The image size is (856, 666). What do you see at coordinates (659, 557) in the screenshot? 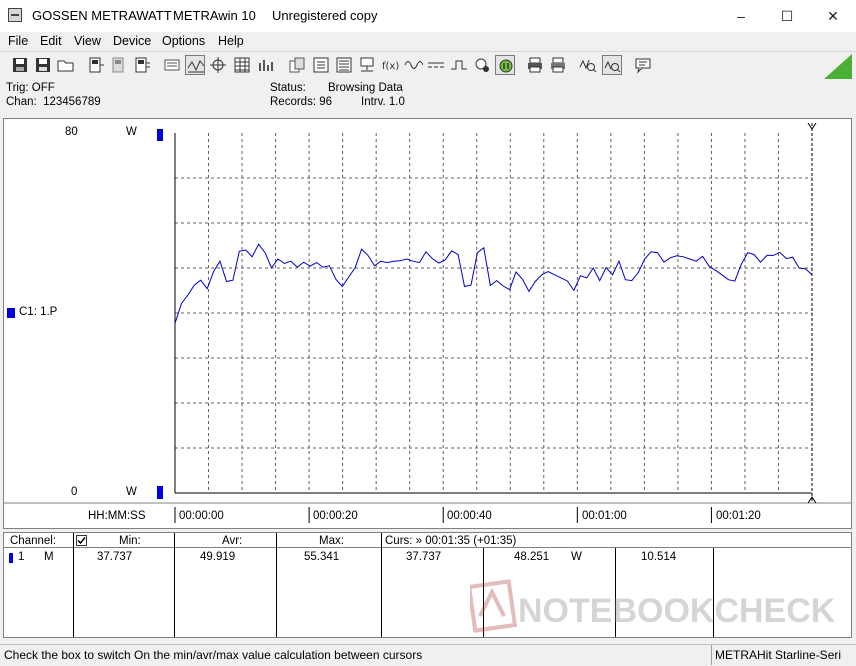
I see `row-cursor-diff-value: 10.514` at bounding box center [659, 557].